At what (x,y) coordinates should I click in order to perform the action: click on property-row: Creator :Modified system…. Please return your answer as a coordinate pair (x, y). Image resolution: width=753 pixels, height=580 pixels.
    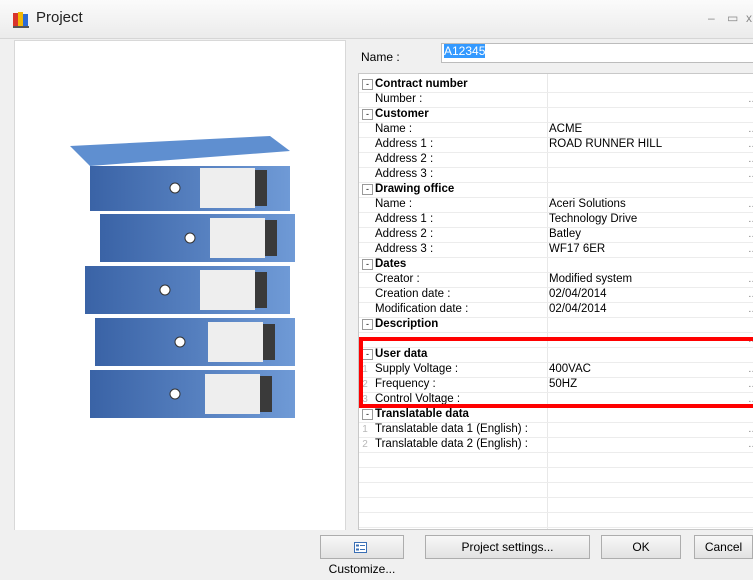
    Looking at the image, I should click on (556, 280).